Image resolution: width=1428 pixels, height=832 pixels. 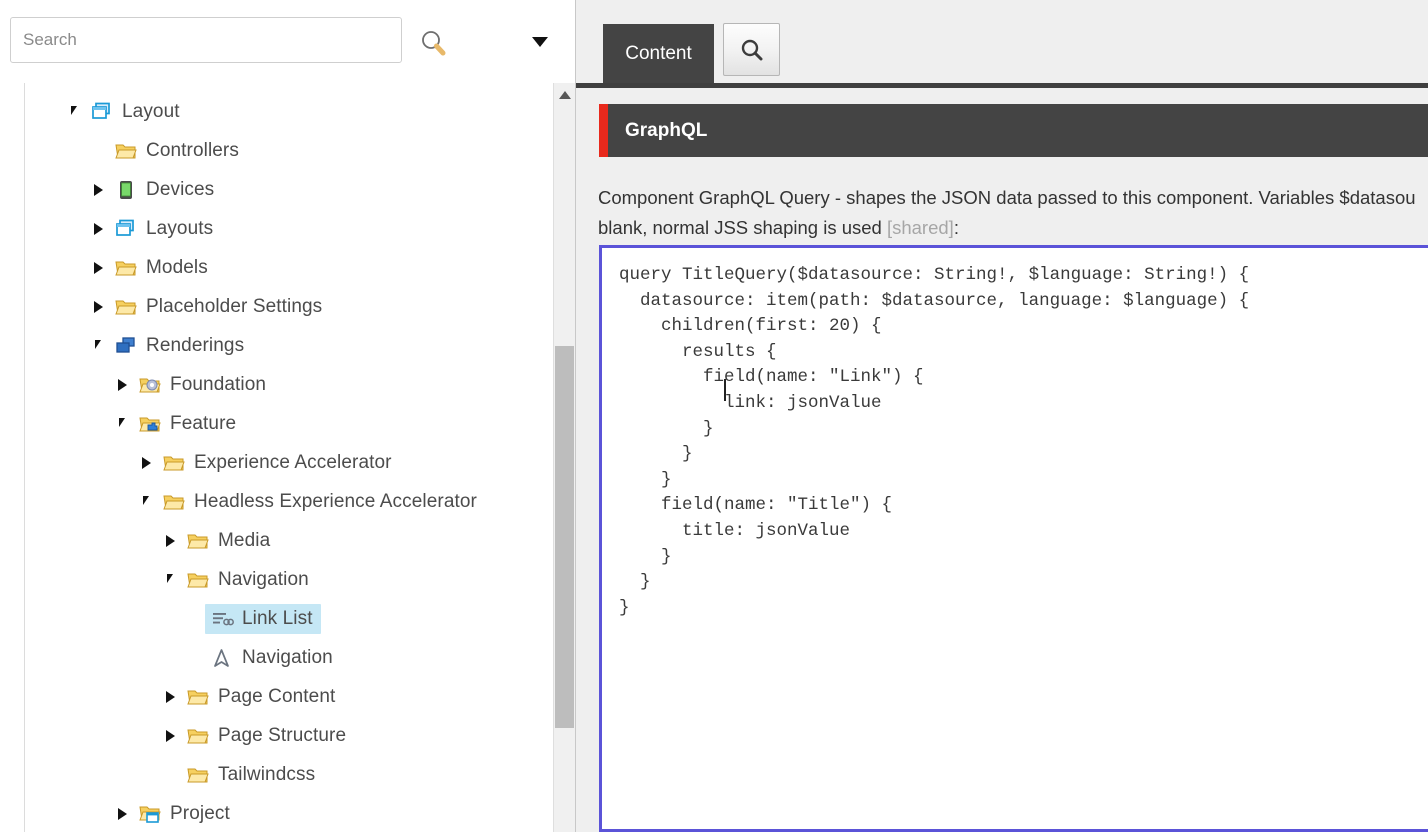 I want to click on tree-item-page-structure: Page Structure, so click(x=288, y=735).